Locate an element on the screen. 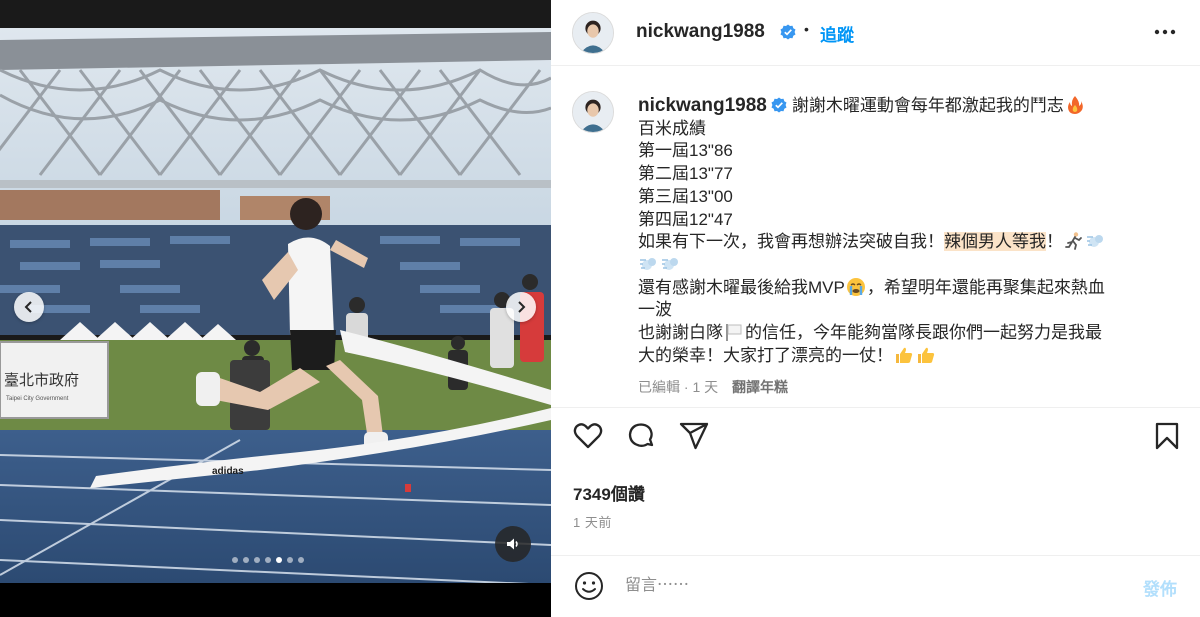 The image size is (1200, 617). chevron-left-icon is located at coordinates (28, 307).